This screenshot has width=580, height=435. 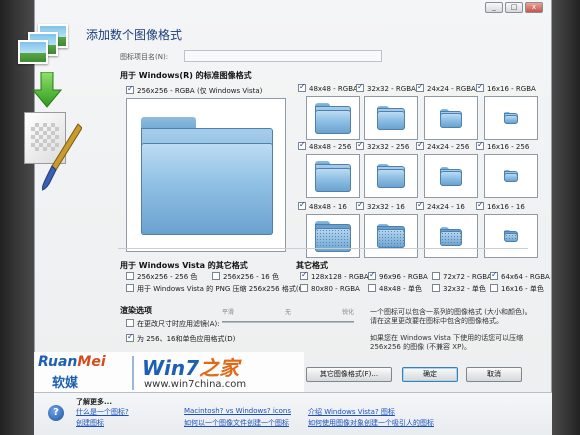 What do you see at coordinates (467, 277) in the screenshot?
I see `format-label: 72x72 - RGBA` at bounding box center [467, 277].